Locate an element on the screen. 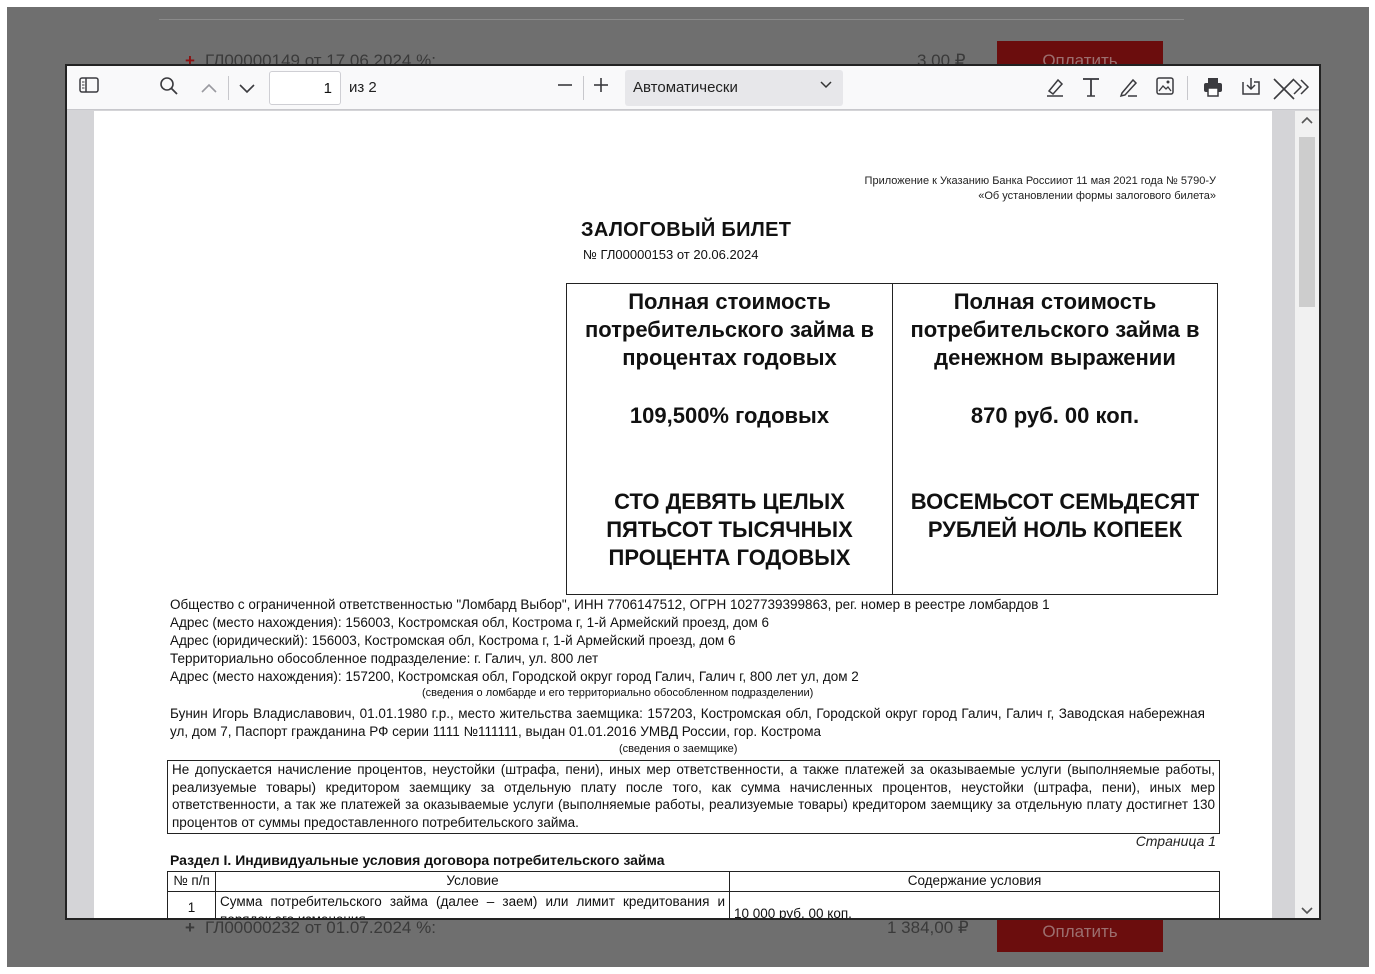  background-row-text: + ГЛ00000232 от 01.07.2024 %: is located at coordinates (310, 927).